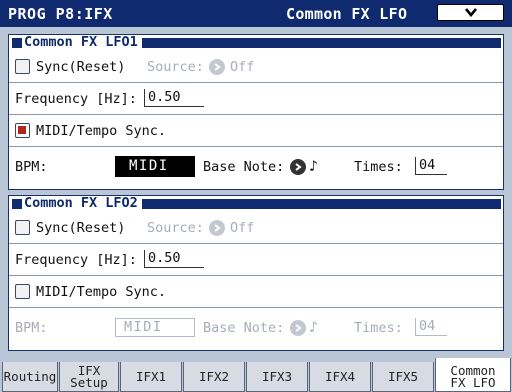 Image resolution: width=512 pixels, height=392 pixels. I want to click on lfo2-sync-checkbox, so click(22, 227).